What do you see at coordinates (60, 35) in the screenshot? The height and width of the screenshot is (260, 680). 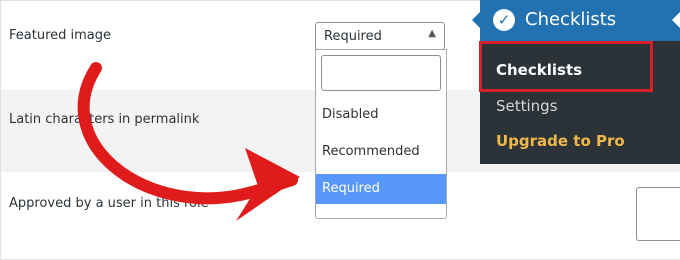 I see `row-label-featured-image: Featured image` at bounding box center [60, 35].